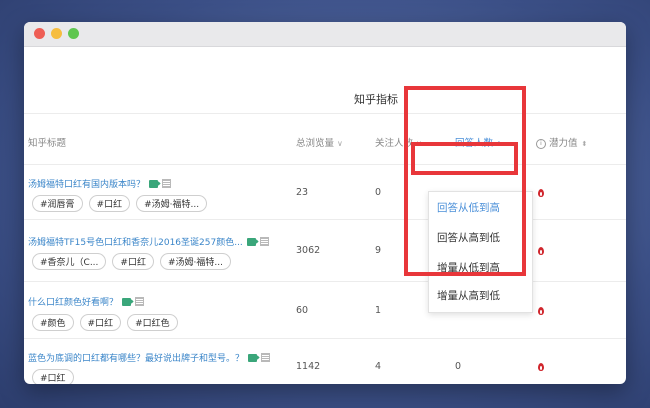  Describe the element at coordinates (308, 366) in the screenshot. I see `views-value: 1142` at that location.